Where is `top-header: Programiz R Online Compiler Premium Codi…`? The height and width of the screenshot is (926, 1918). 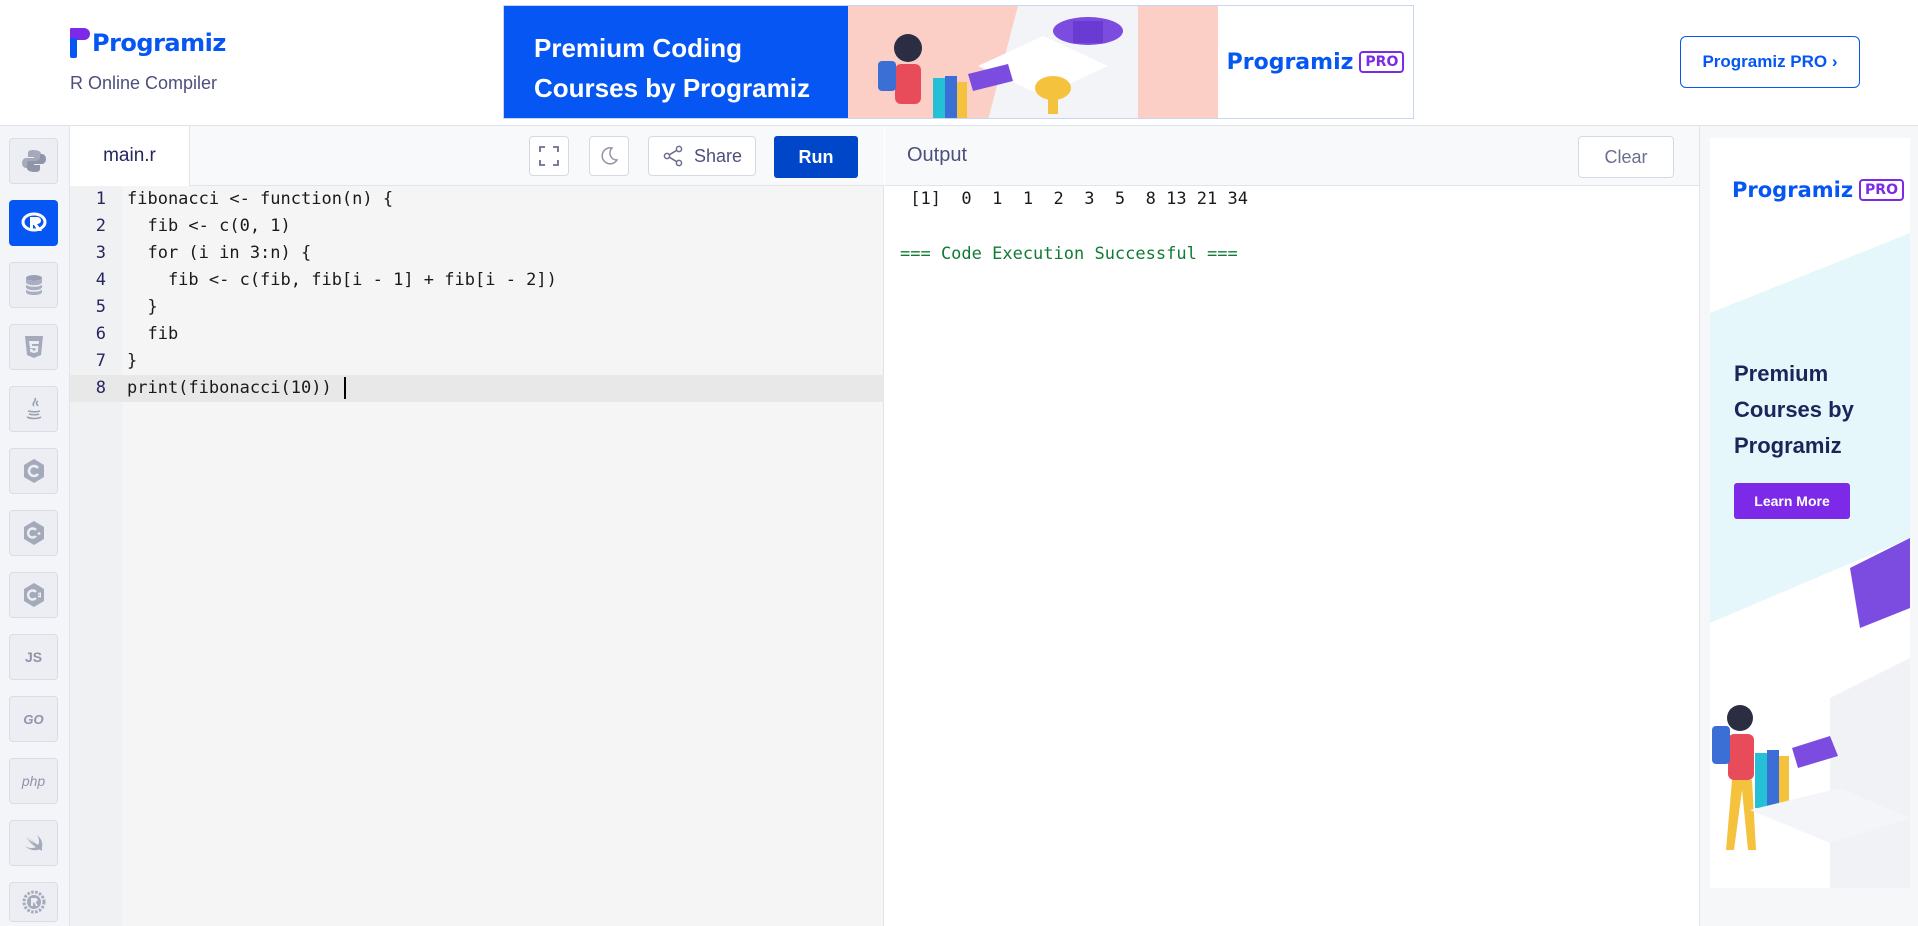
top-header: Programiz R Online Compiler Premium Codi… is located at coordinates (959, 63).